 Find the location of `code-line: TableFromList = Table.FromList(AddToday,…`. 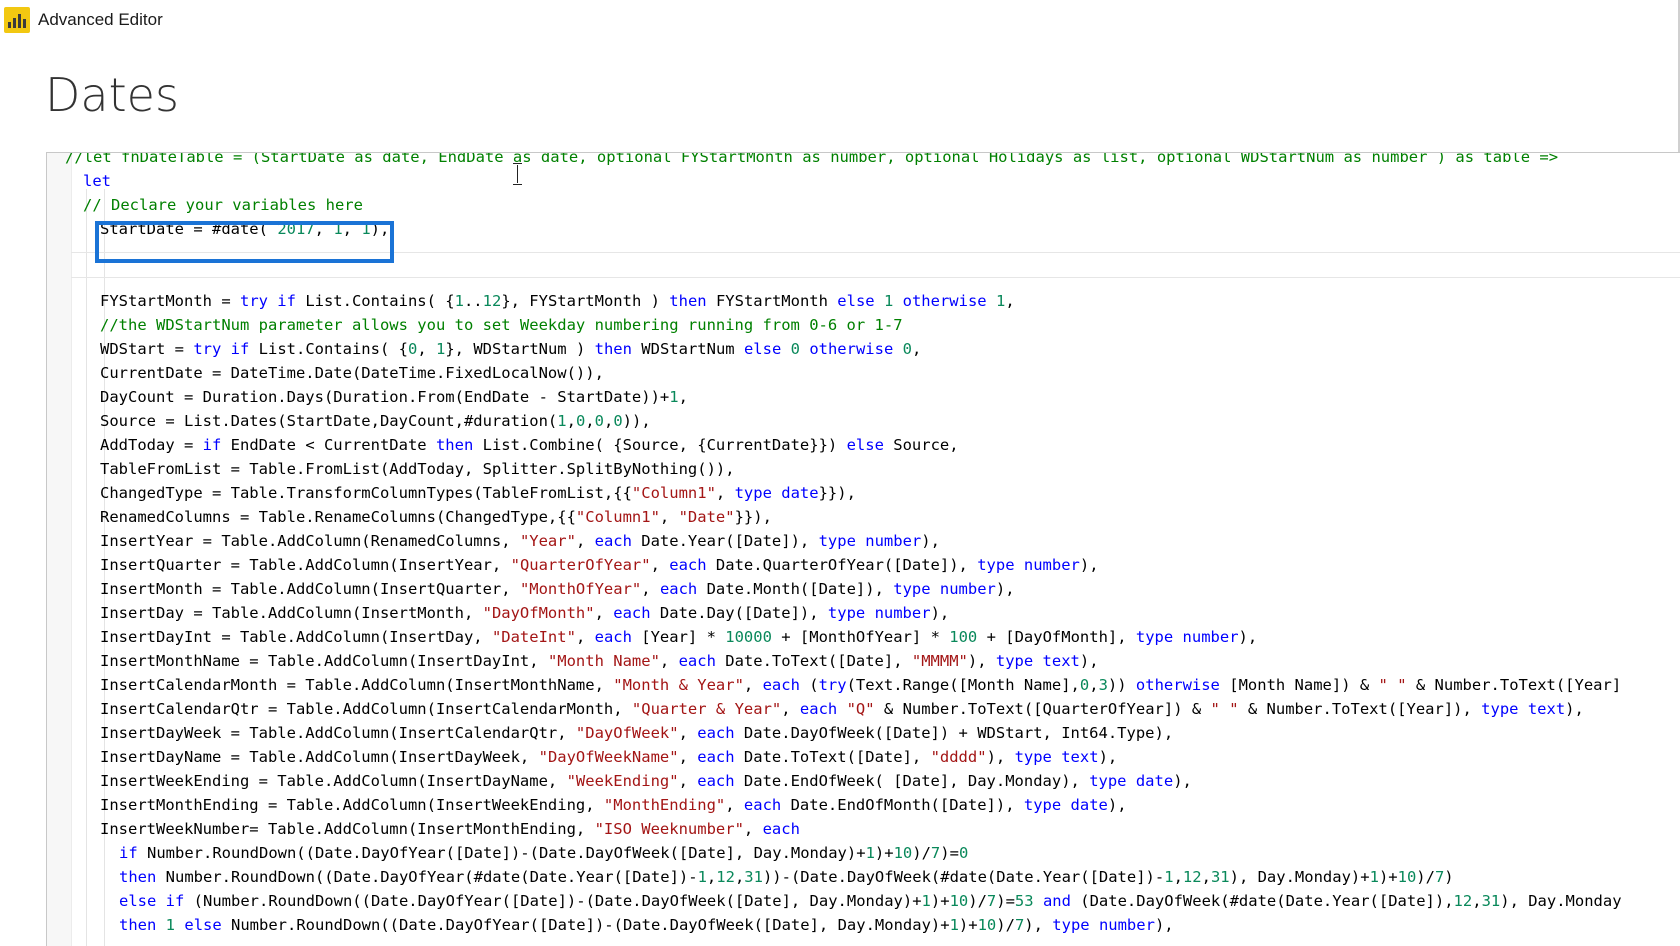

code-line: TableFromList = Table.FromList(AddToday,… is located at coordinates (417, 469).